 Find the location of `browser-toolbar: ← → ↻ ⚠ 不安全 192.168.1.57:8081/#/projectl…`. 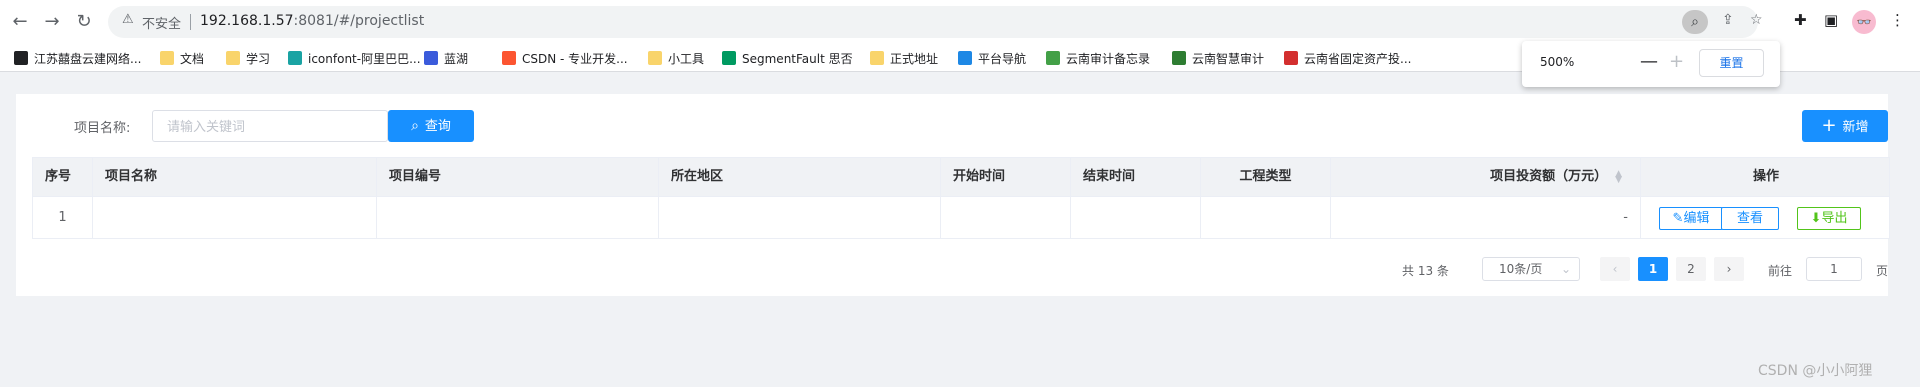

browser-toolbar: ← → ↻ ⚠ 不安全 192.168.1.57:8081/#/projectl… is located at coordinates (960, 22).